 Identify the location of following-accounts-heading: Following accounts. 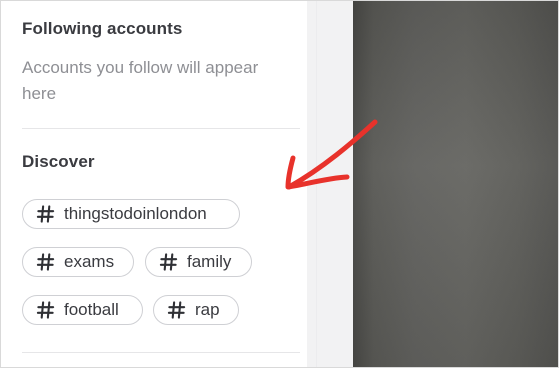
(102, 28).